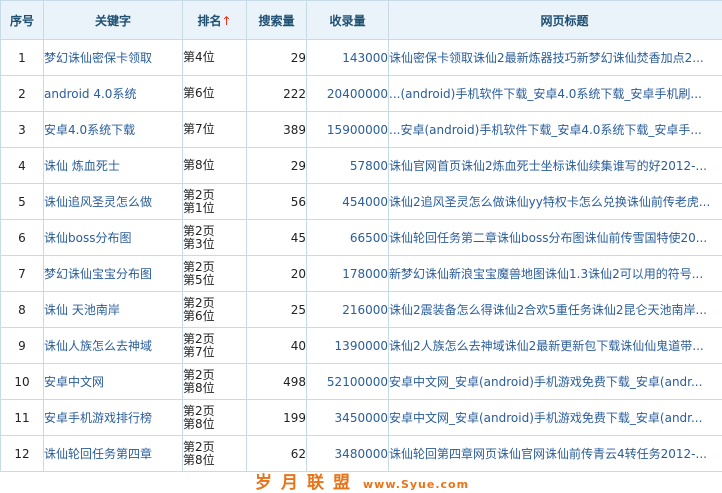  I want to click on rank-cell: 第2页第3位, so click(215, 238).